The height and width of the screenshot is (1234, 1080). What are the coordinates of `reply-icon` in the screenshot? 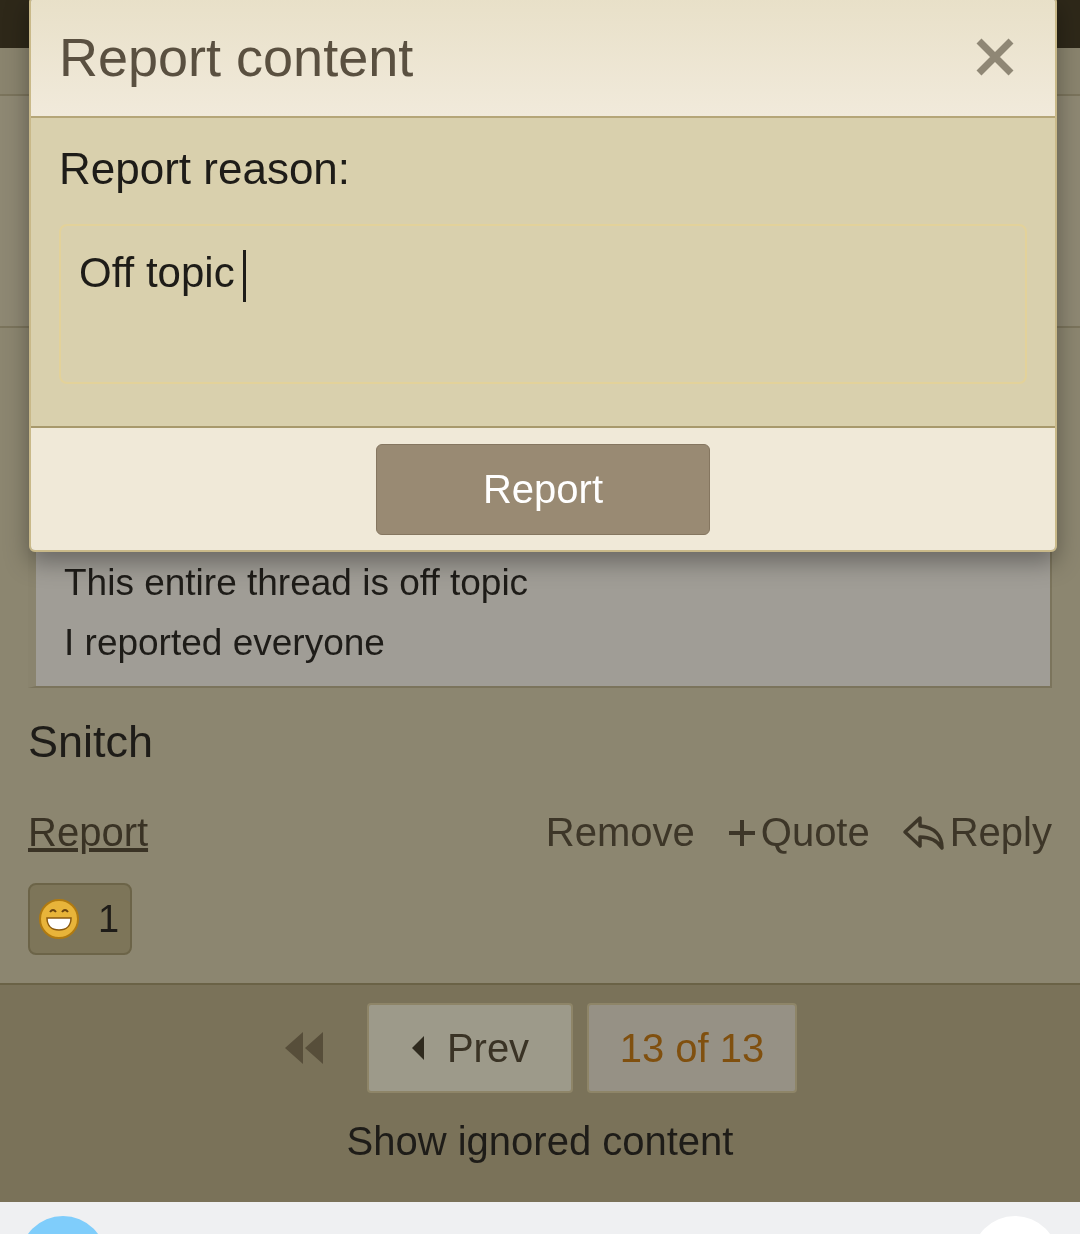 It's located at (923, 832).